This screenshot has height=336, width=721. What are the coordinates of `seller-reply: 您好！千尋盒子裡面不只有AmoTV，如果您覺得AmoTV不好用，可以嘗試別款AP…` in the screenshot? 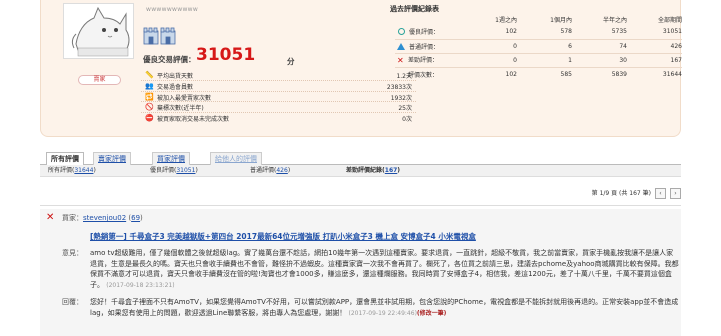 It's located at (384, 307).